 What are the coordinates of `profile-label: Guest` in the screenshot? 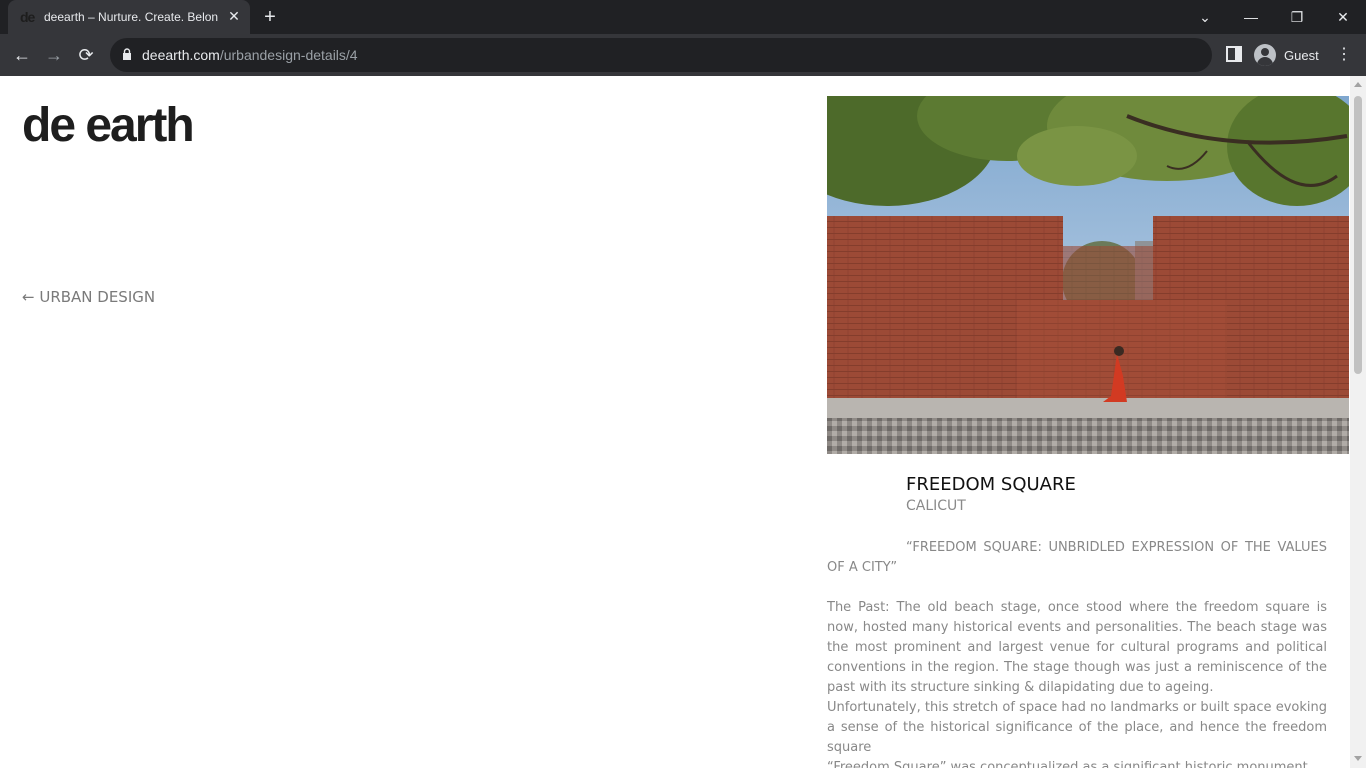 It's located at (1301, 55).